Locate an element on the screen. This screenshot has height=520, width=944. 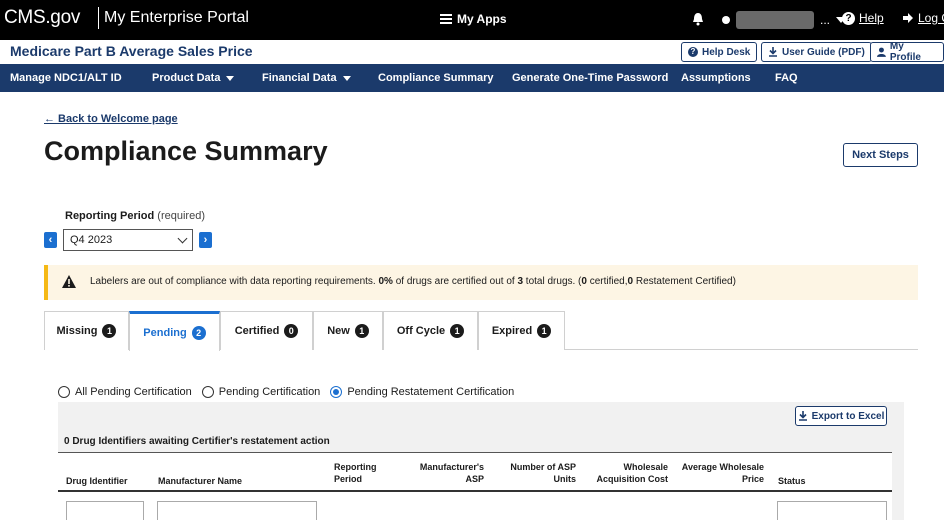
nav-assumptions: Assumptions is located at coordinates (716, 78).